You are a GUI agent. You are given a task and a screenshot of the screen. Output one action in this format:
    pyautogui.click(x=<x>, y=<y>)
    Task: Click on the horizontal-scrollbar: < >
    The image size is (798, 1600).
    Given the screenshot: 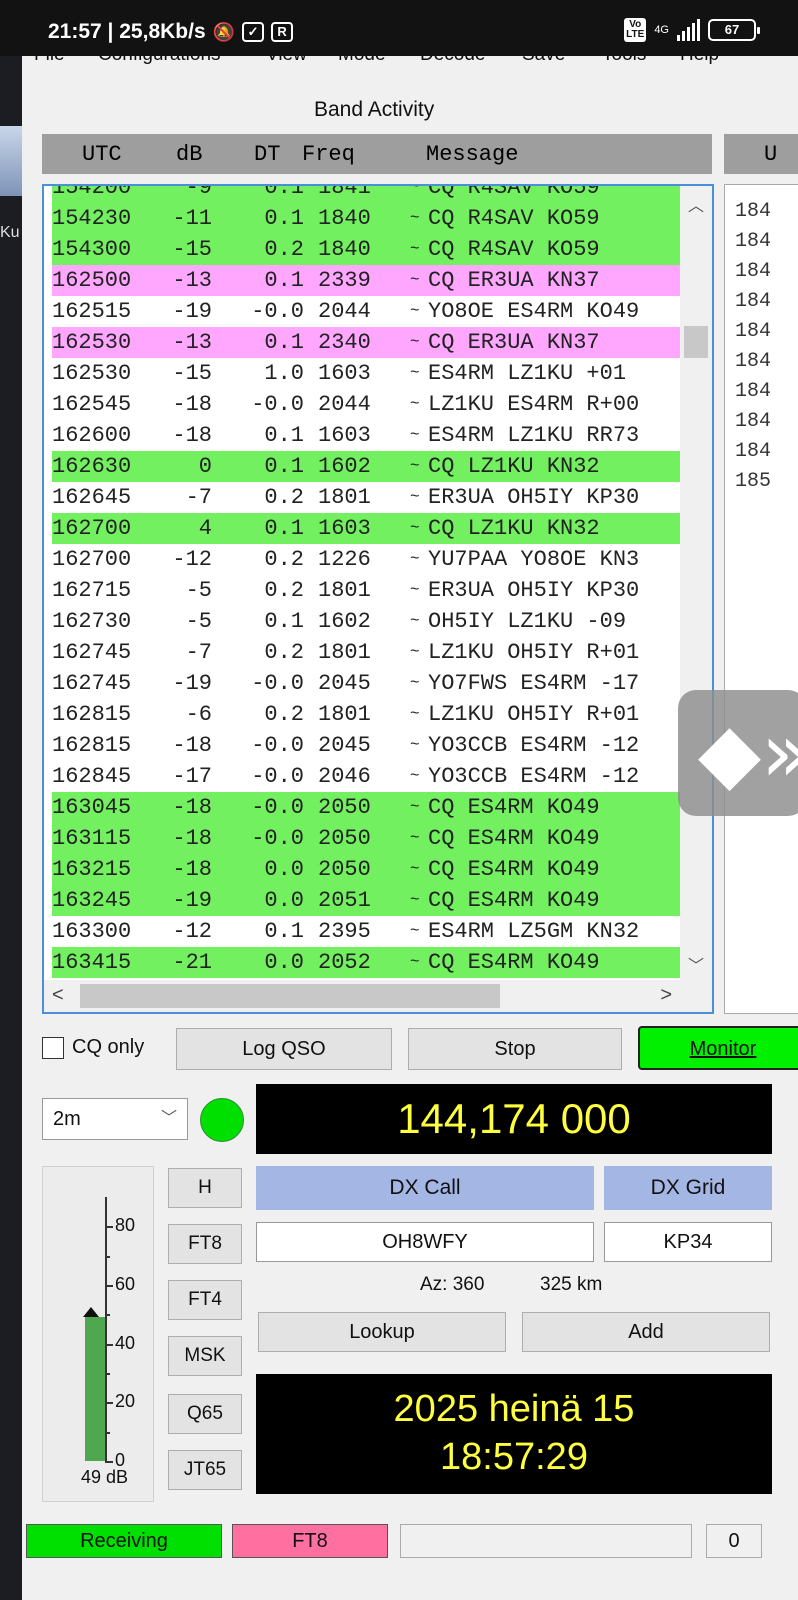 What is the action you would take?
    pyautogui.click(x=378, y=996)
    